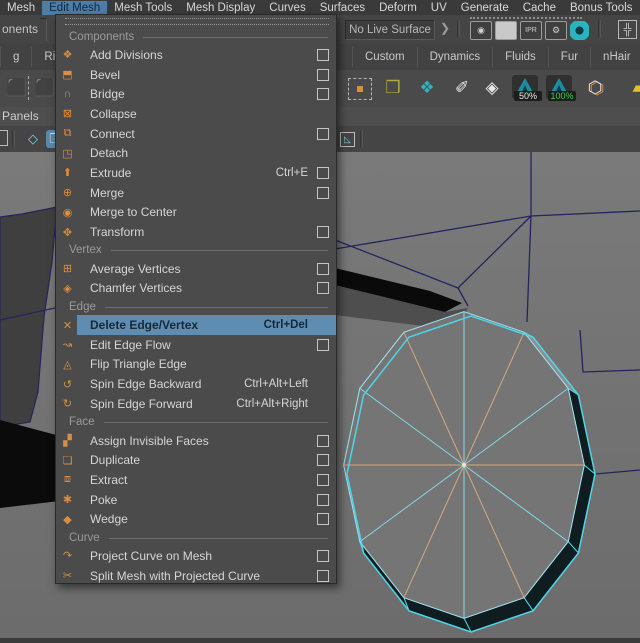  What do you see at coordinates (196, 384) in the screenshot?
I see `menu-item-spin-edge-backward: ↺ Spin Edge Backward Ctrl+Alt+Left` at bounding box center [196, 384].